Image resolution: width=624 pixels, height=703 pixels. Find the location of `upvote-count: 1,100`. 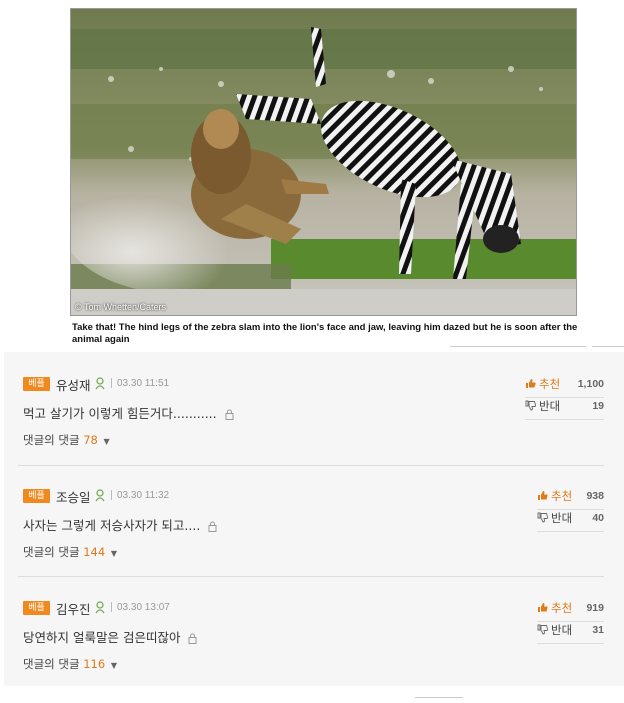

upvote-count: 1,100 is located at coordinates (590, 384).